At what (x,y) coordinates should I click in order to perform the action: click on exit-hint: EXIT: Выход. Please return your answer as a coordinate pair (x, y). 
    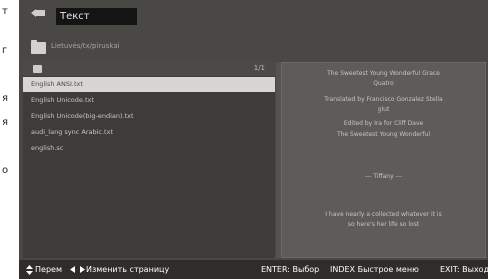
    Looking at the image, I should click on (464, 269).